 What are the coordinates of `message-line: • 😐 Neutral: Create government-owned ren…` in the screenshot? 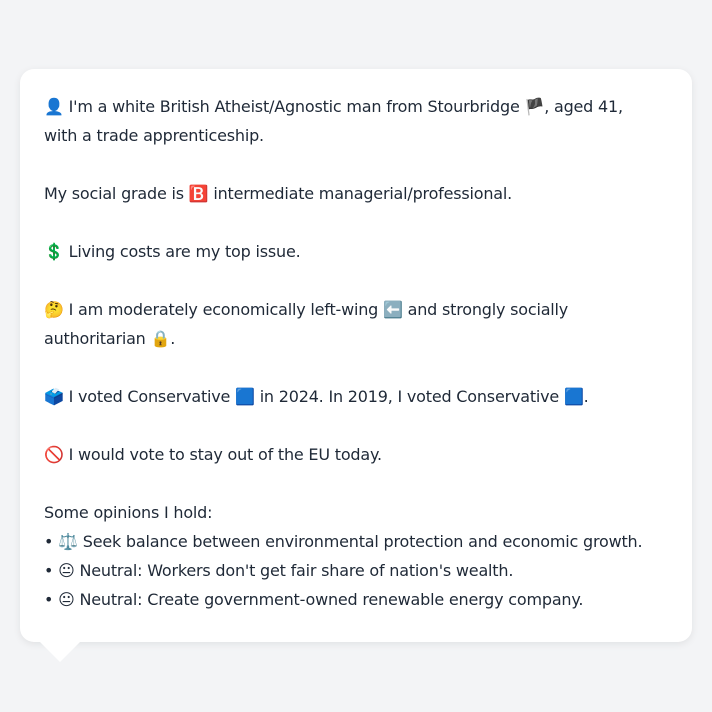 It's located at (314, 599).